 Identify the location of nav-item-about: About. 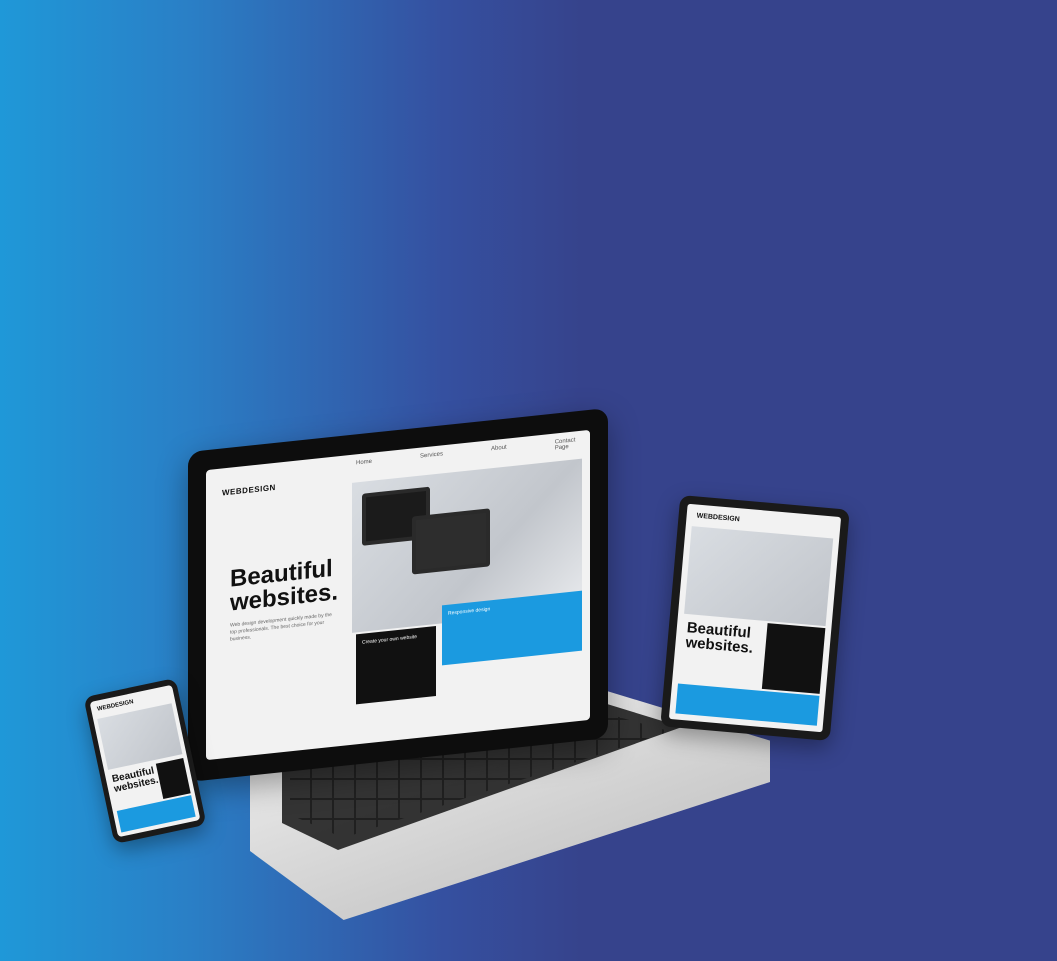
(499, 452).